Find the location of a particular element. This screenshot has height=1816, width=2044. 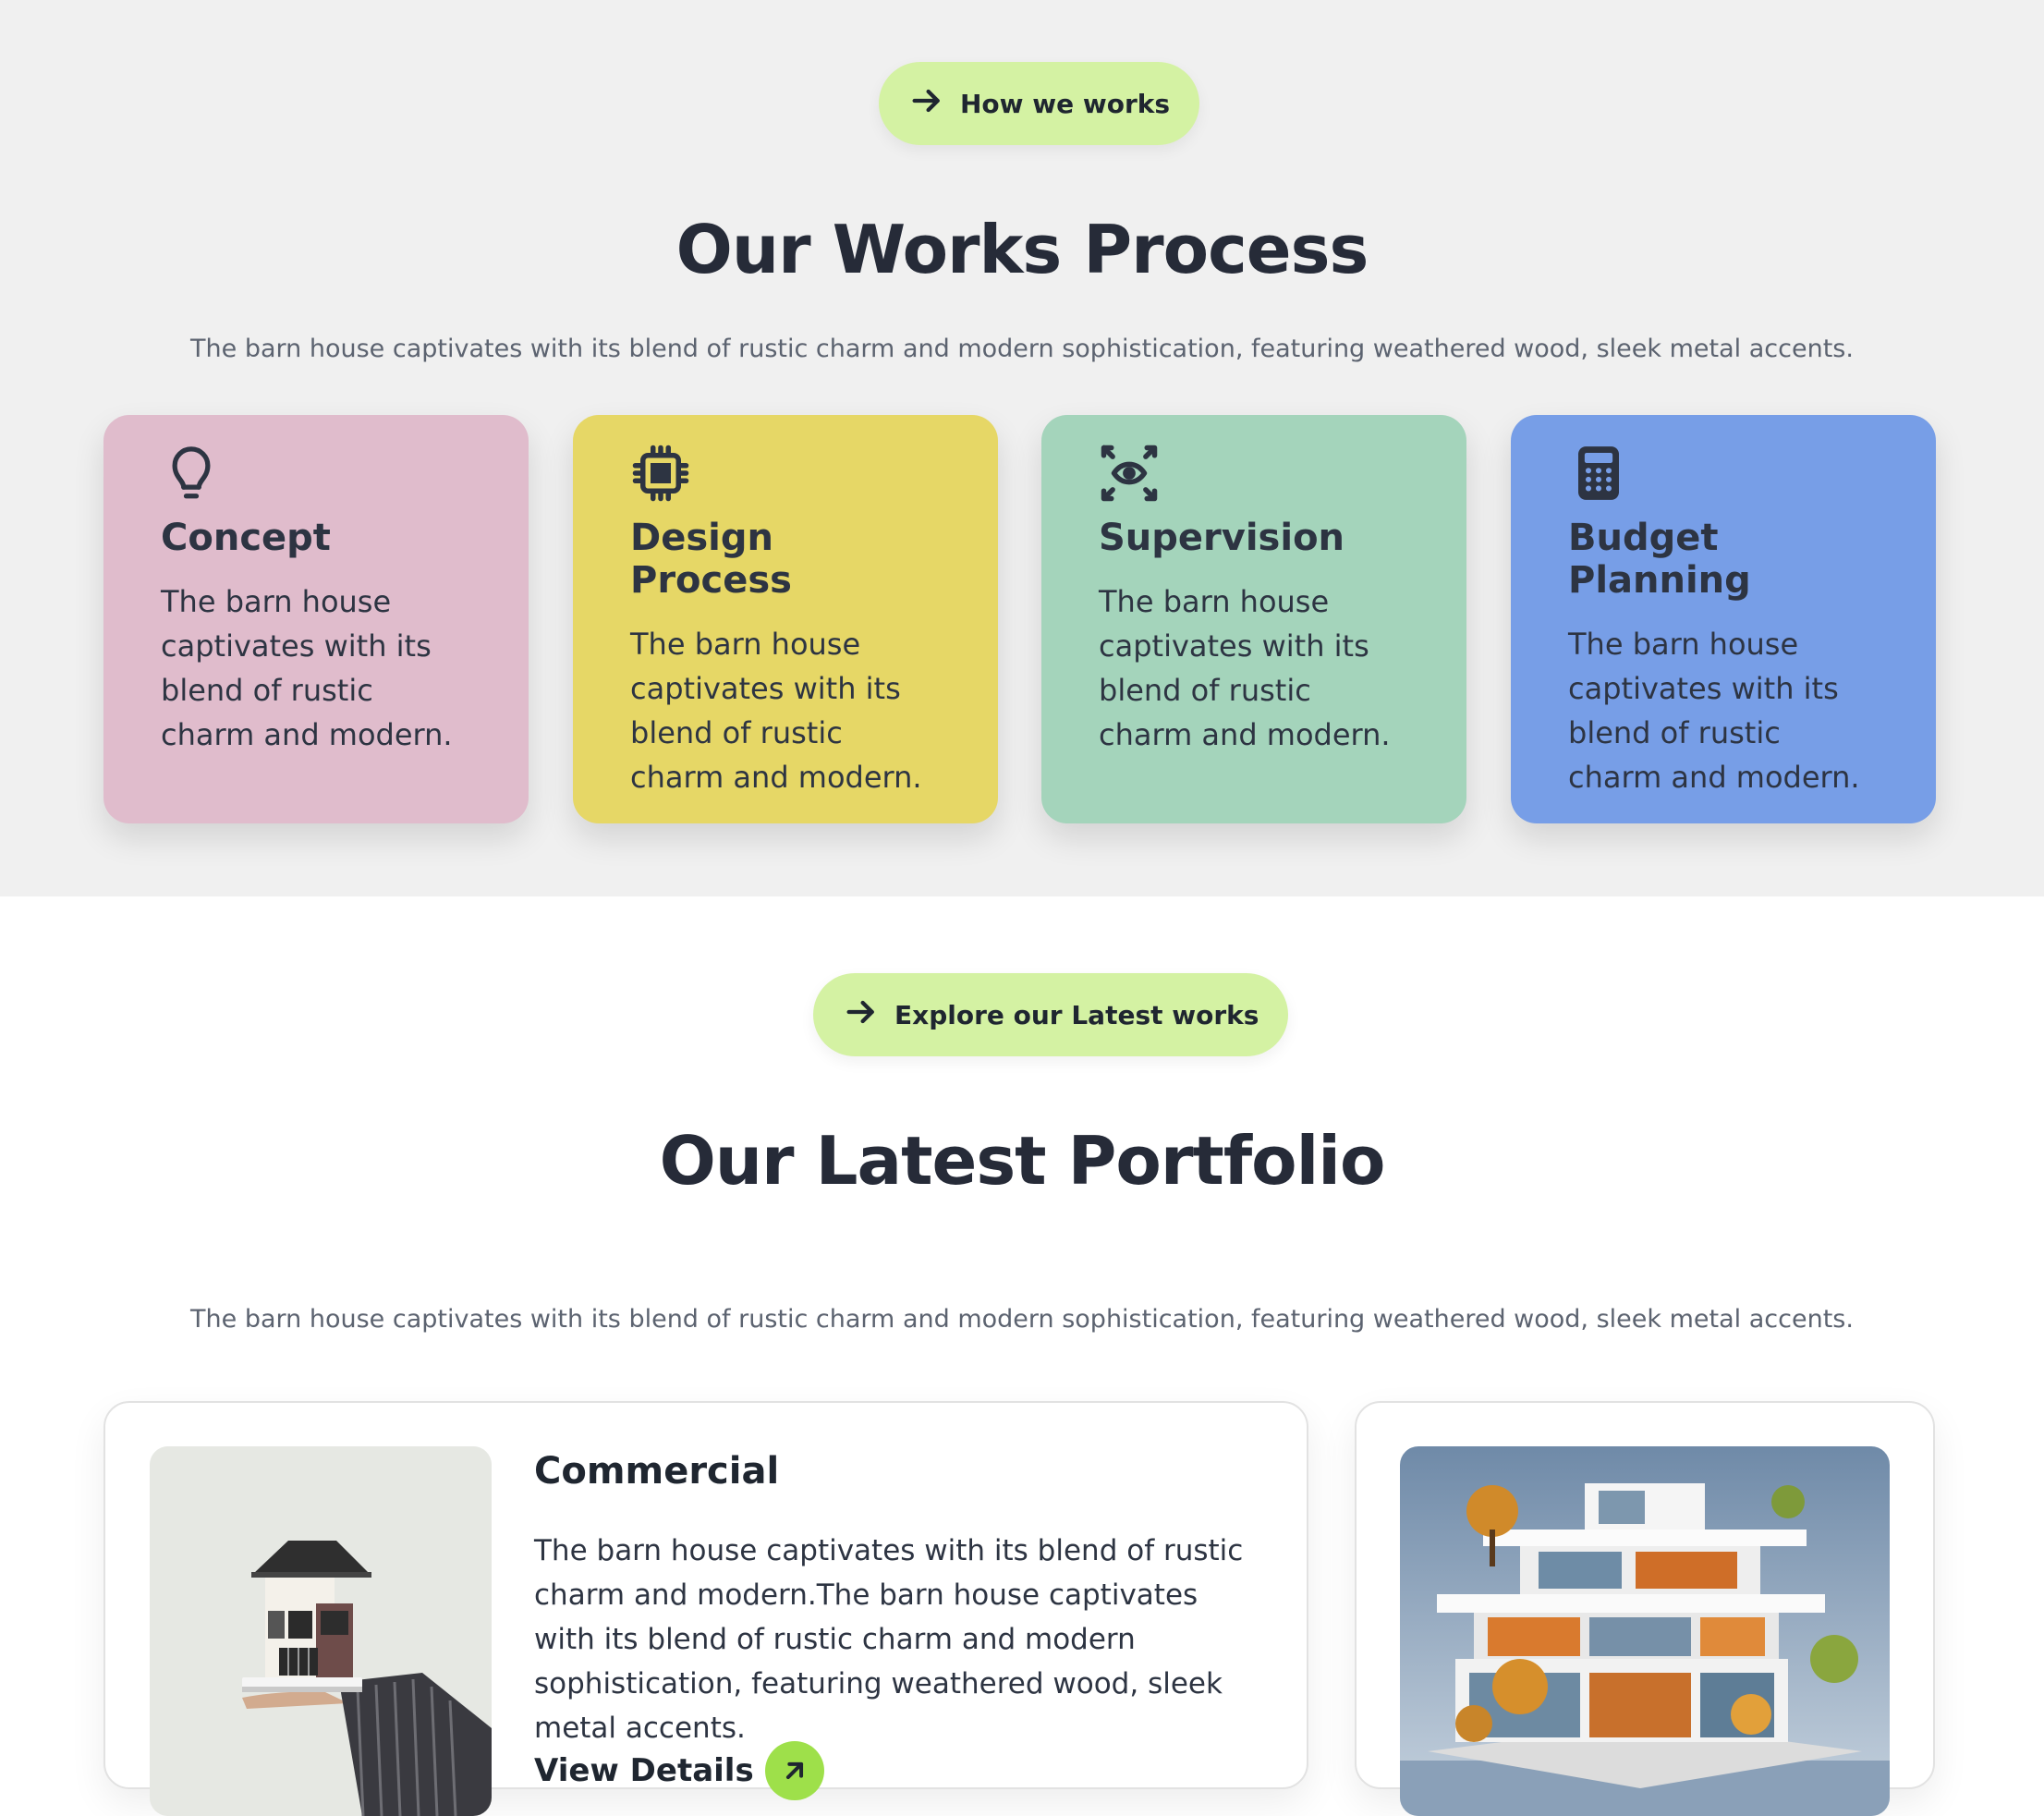

pill-label: Explore our Latest works is located at coordinates (1076, 1015).